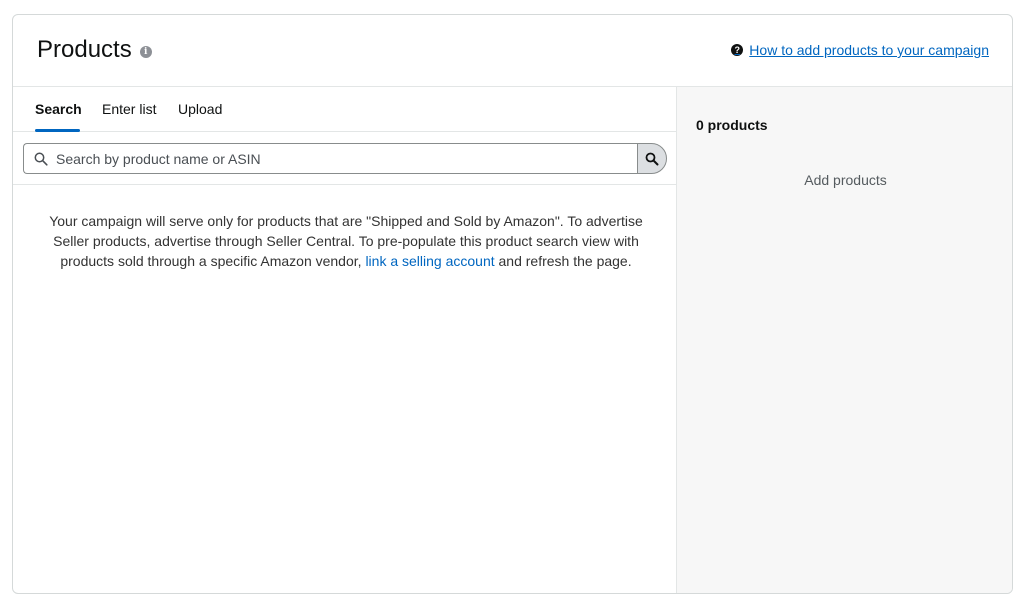  Describe the element at coordinates (336, 158) in the screenshot. I see `search-input` at that location.